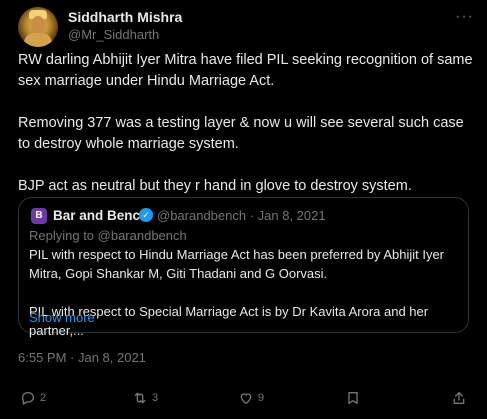 This screenshot has height=419, width=487. I want to click on quoted-author-name: Bar and Bench, so click(101, 215).